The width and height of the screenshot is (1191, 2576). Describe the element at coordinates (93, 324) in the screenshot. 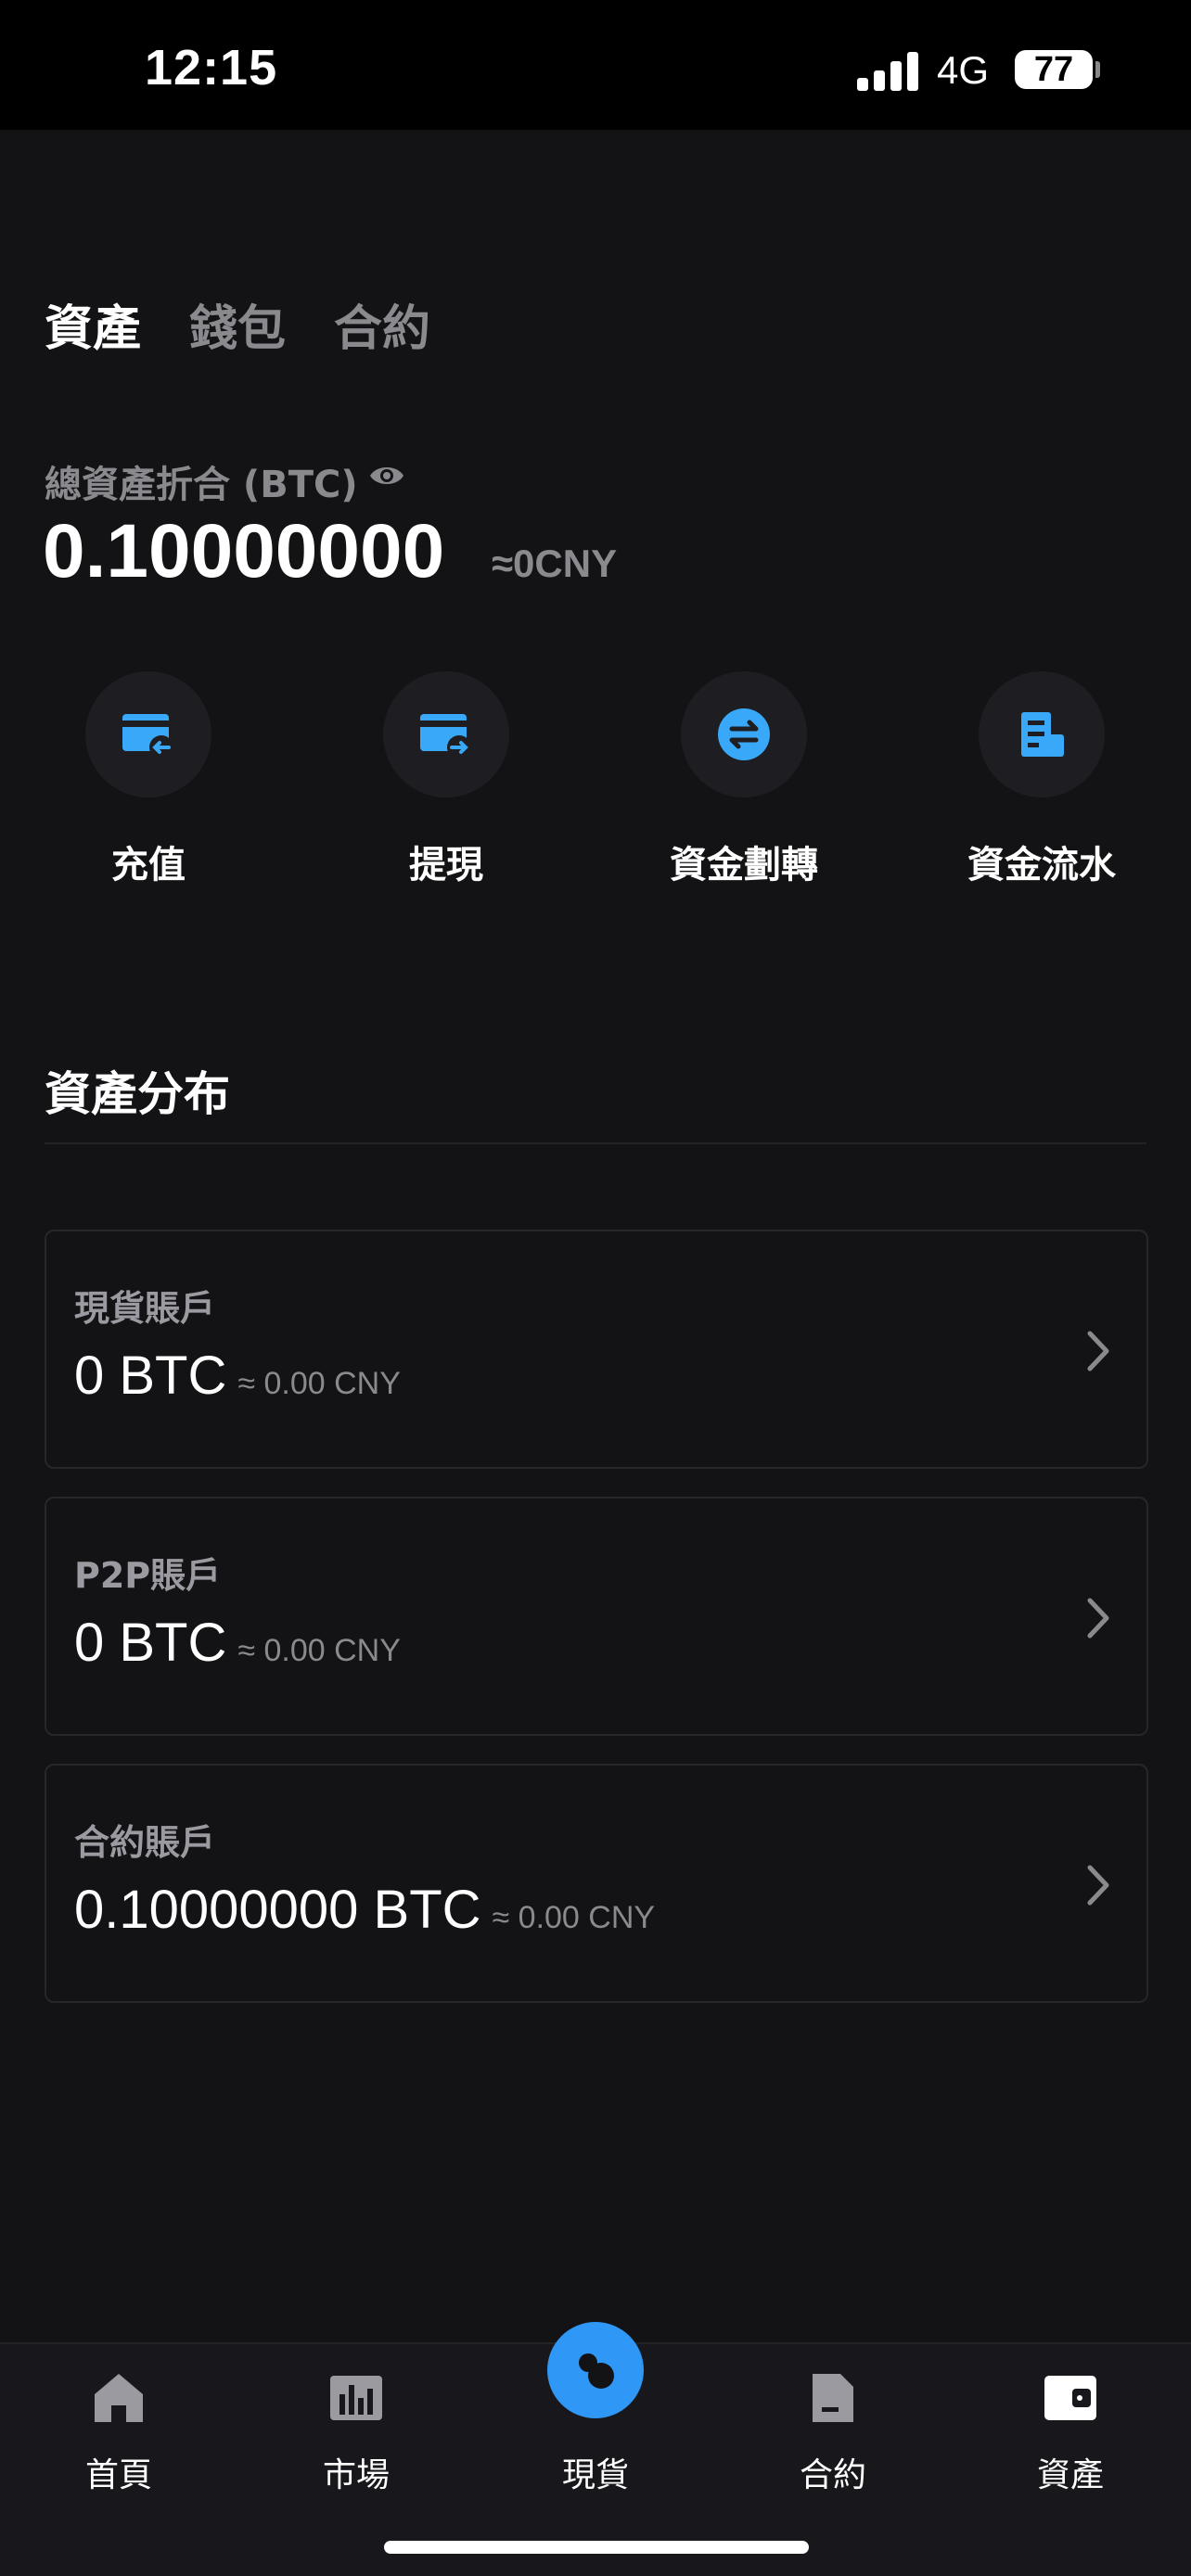

I see `tab-assets: 資產` at that location.